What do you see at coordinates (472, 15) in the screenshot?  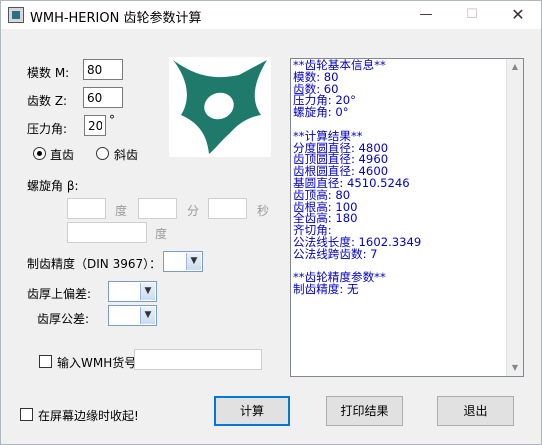 I see `maximize-button: ☐` at bounding box center [472, 15].